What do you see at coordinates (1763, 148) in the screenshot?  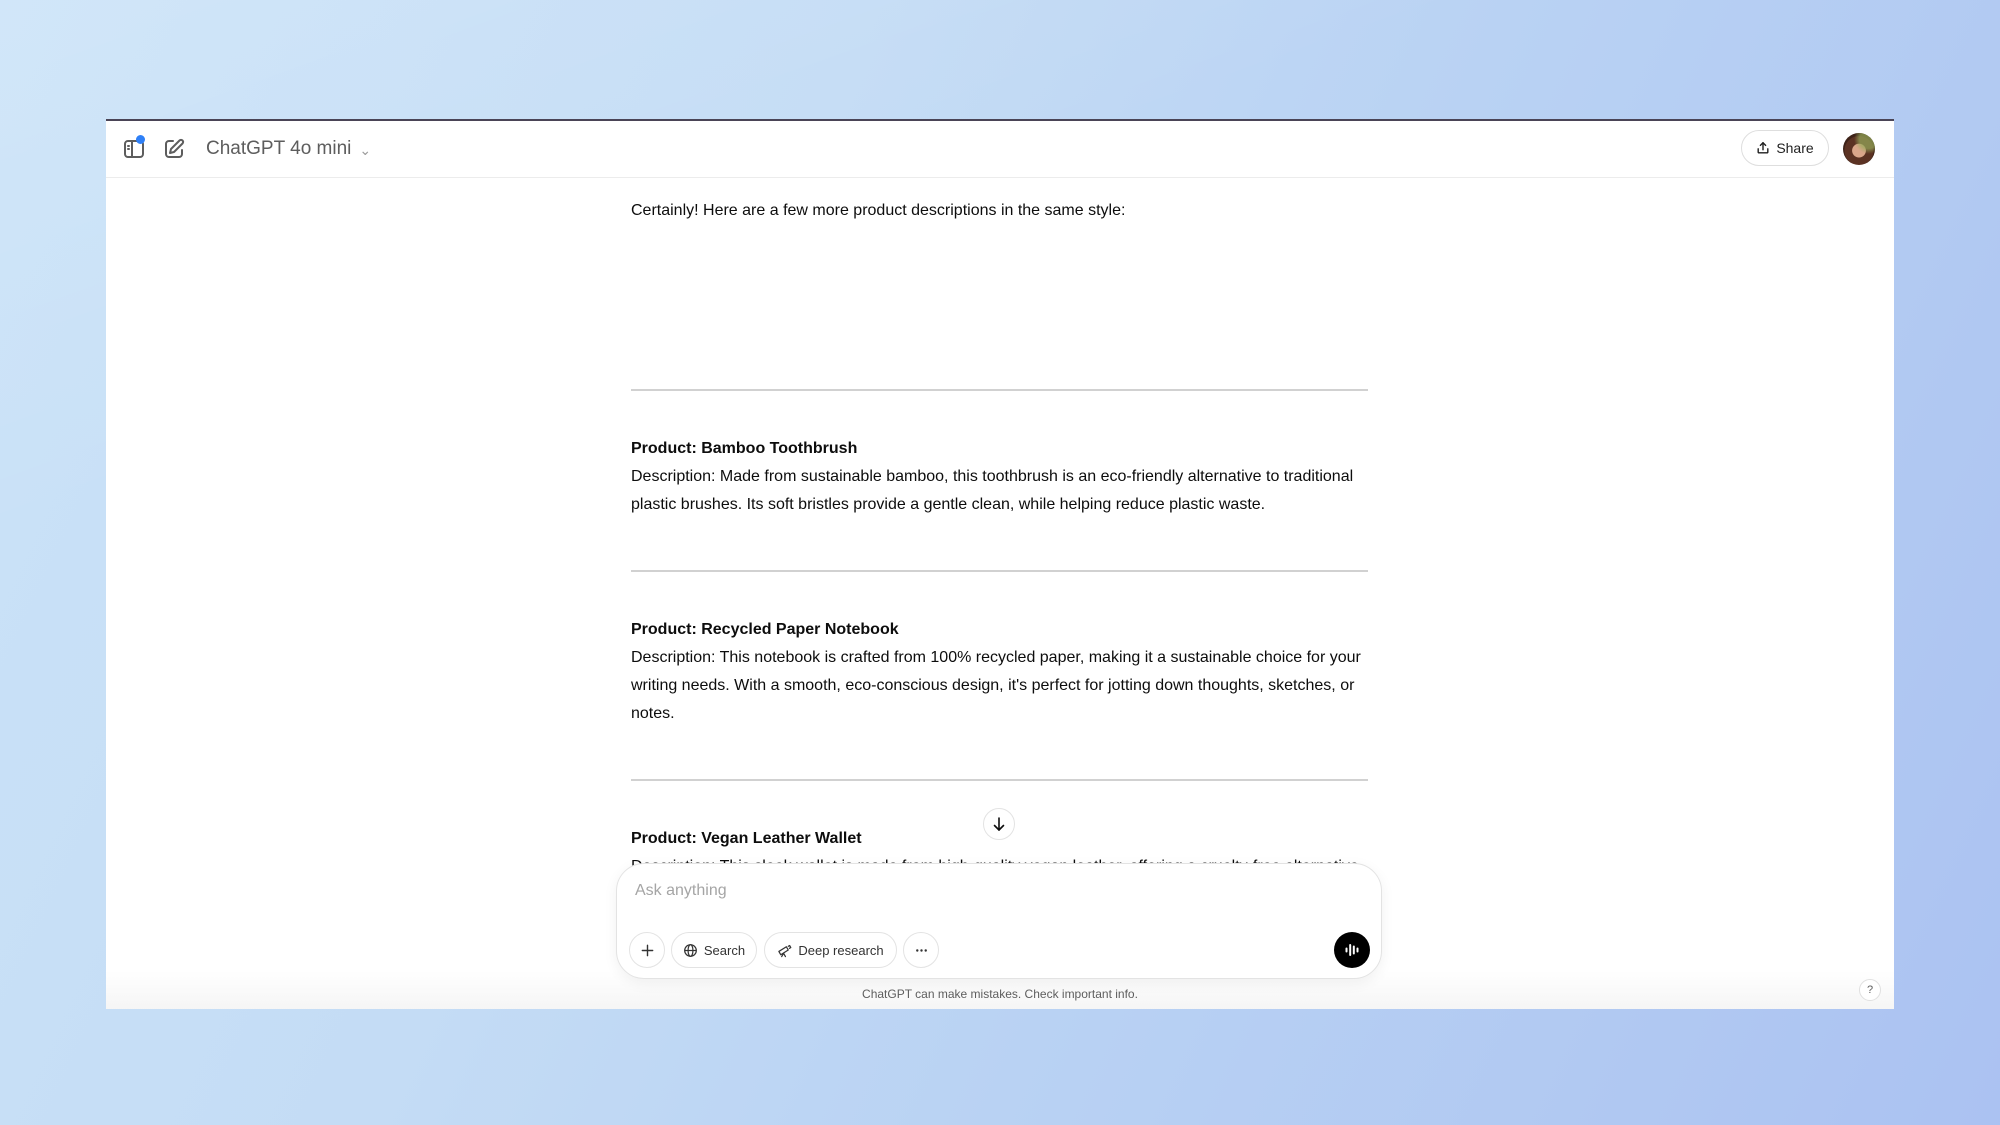 I see `upload-icon` at bounding box center [1763, 148].